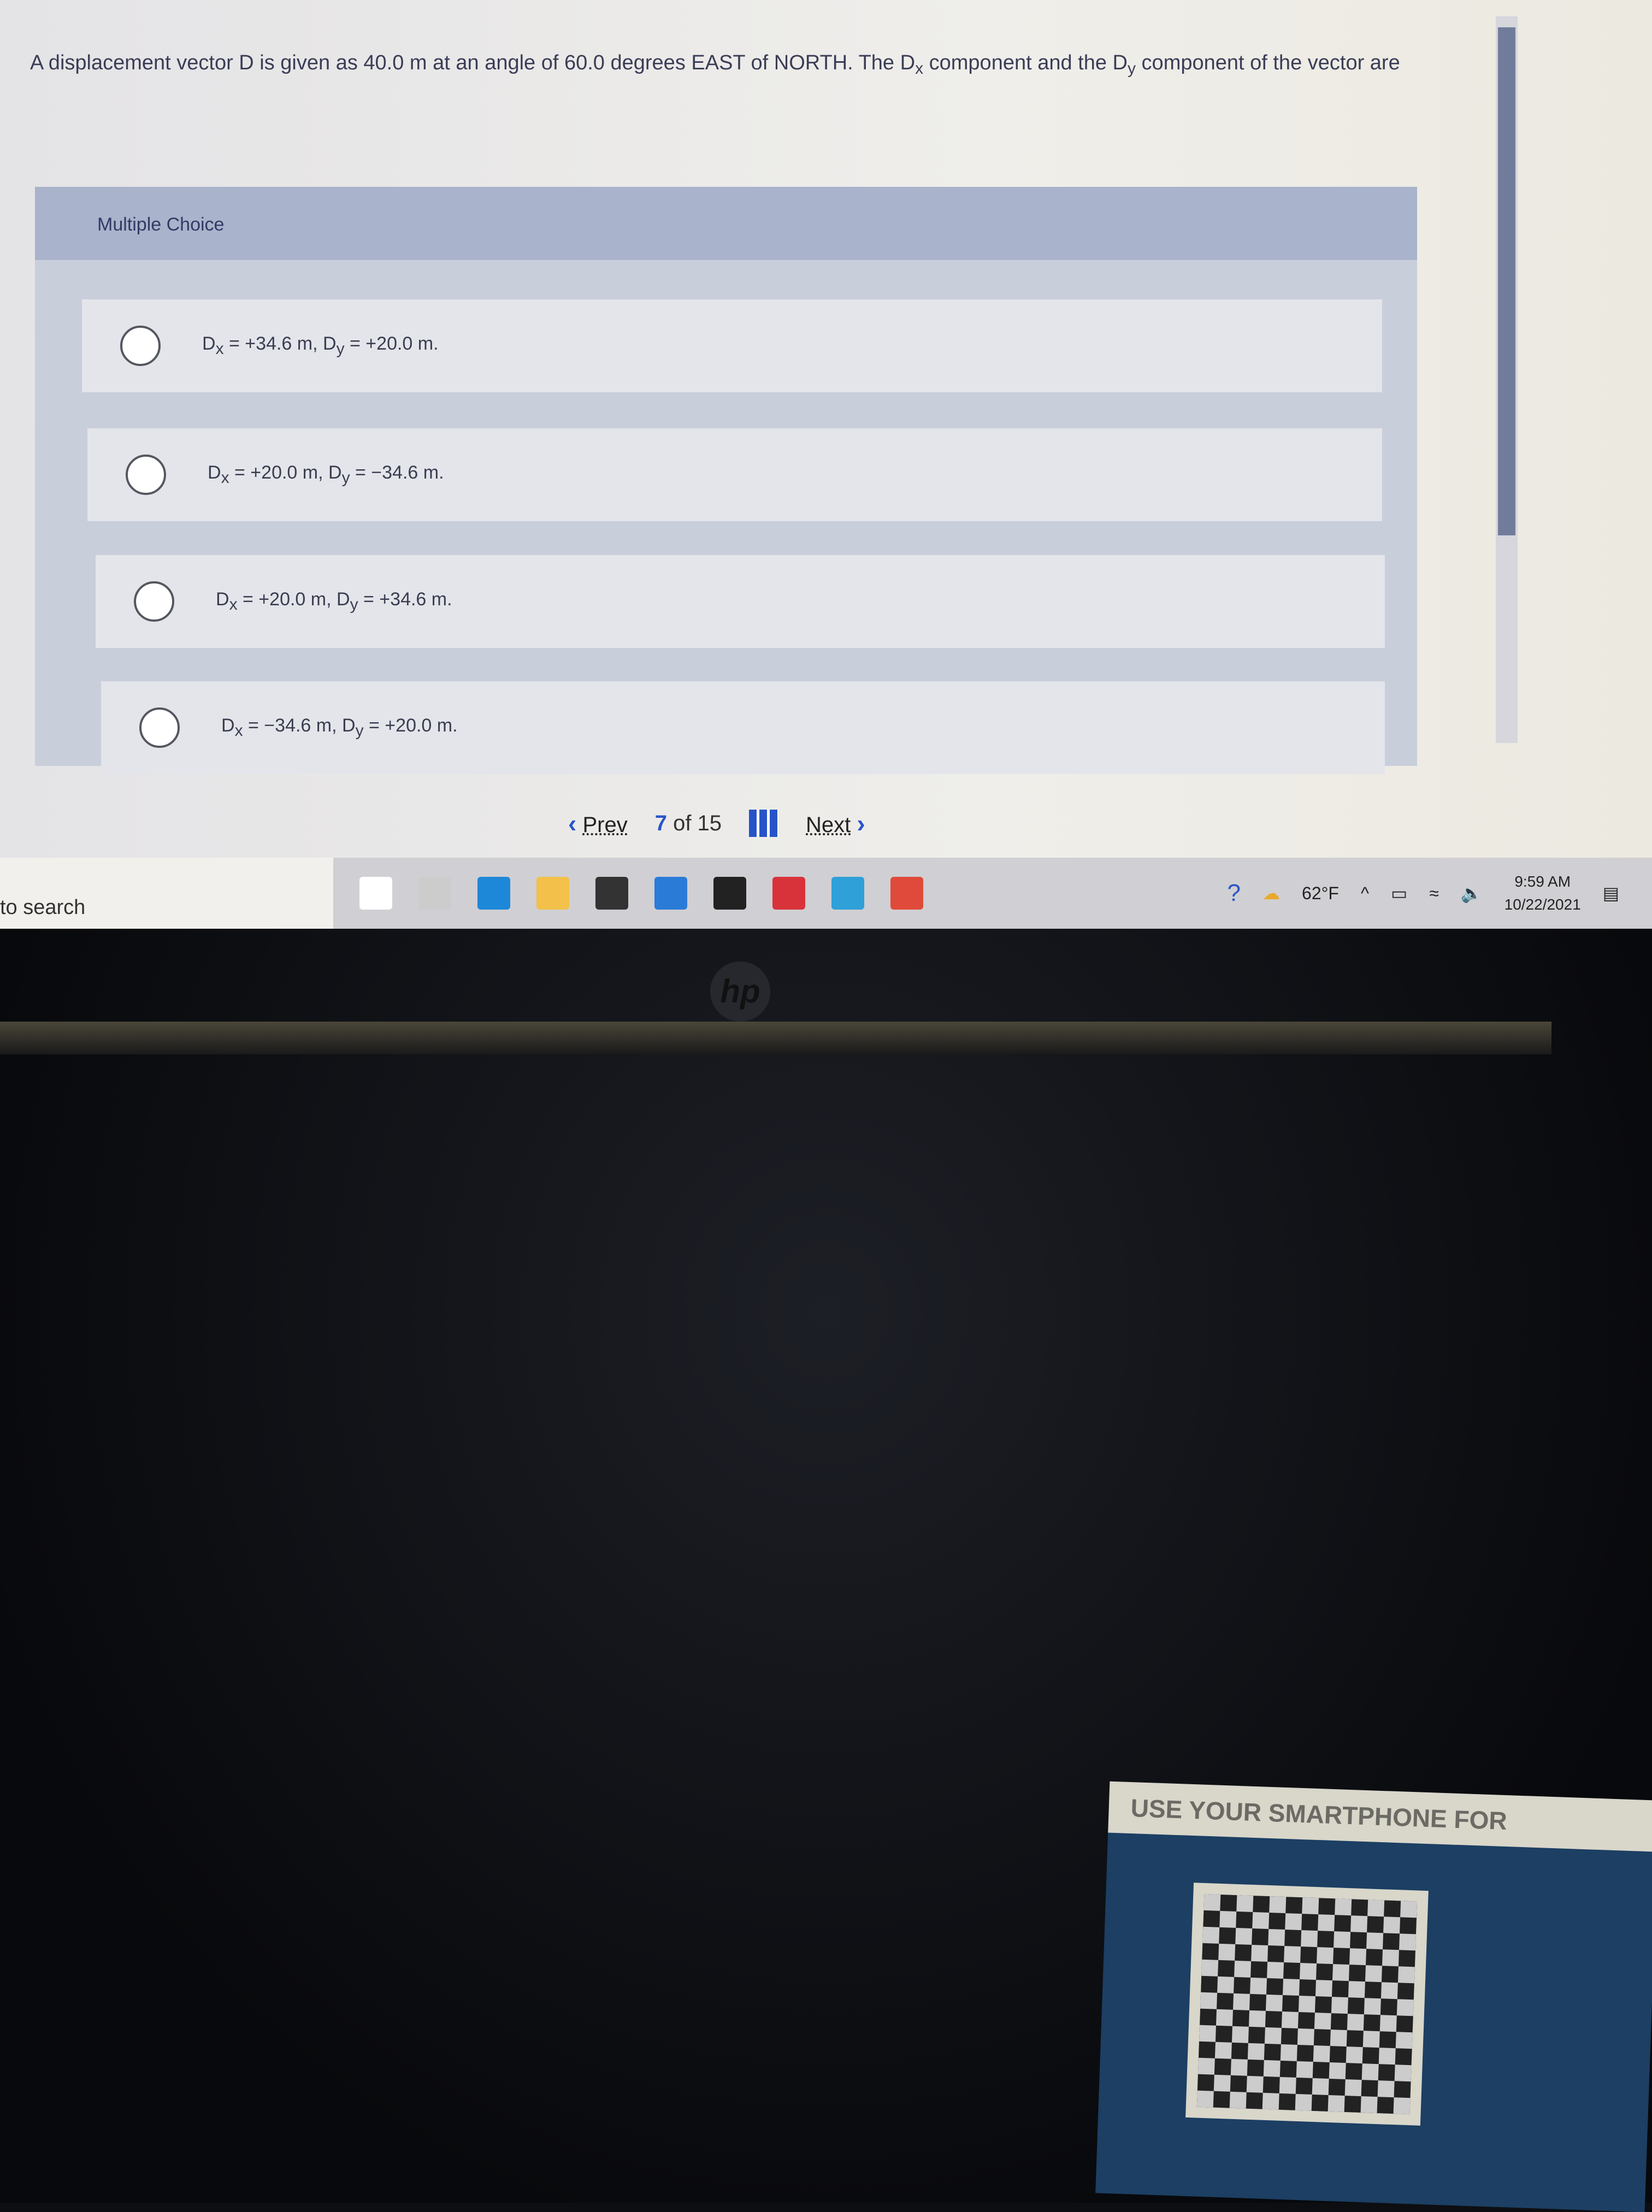  Describe the element at coordinates (339, 727) in the screenshot. I see `option-text: Dx = −34.6 m, Dy = +20.0 m.` at that location.